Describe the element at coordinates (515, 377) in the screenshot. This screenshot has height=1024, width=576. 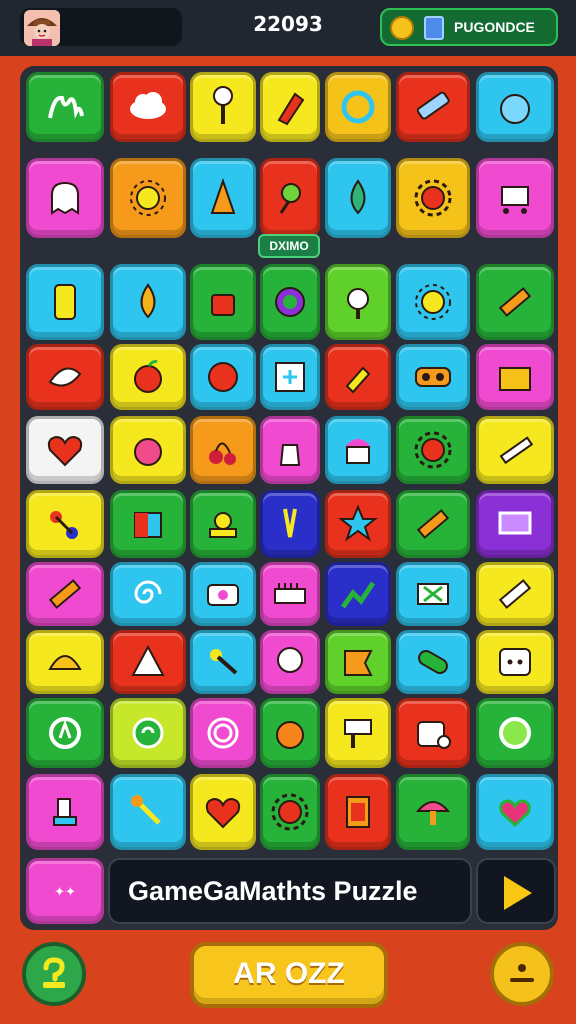
I see `tile-box` at that location.